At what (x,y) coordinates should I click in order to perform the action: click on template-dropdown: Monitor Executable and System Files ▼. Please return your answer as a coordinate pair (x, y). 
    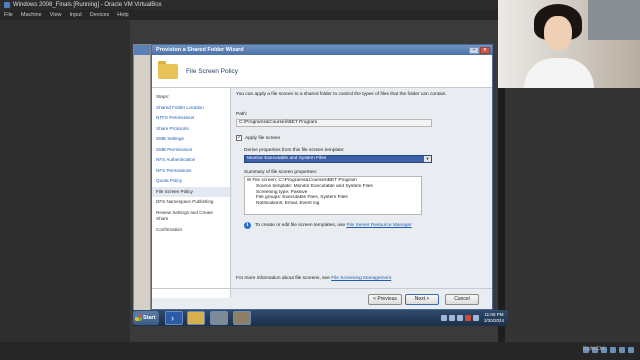
    Looking at the image, I should click on (338, 159).